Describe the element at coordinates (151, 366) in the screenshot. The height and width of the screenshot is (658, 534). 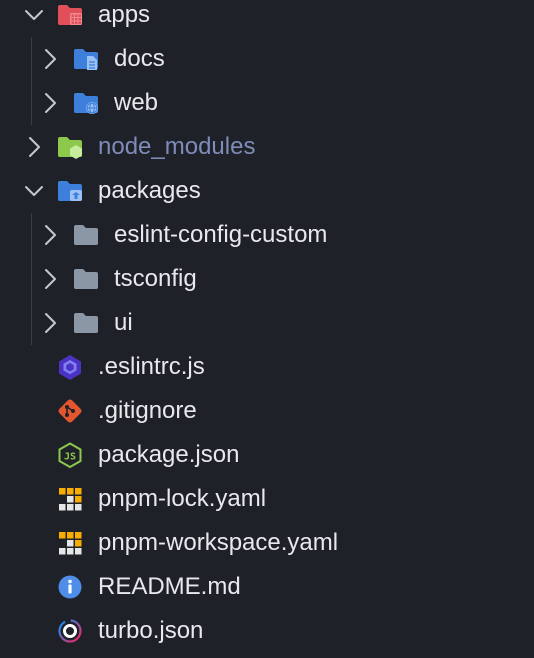
I see `tree-item-label: .eslintrc.js` at that location.